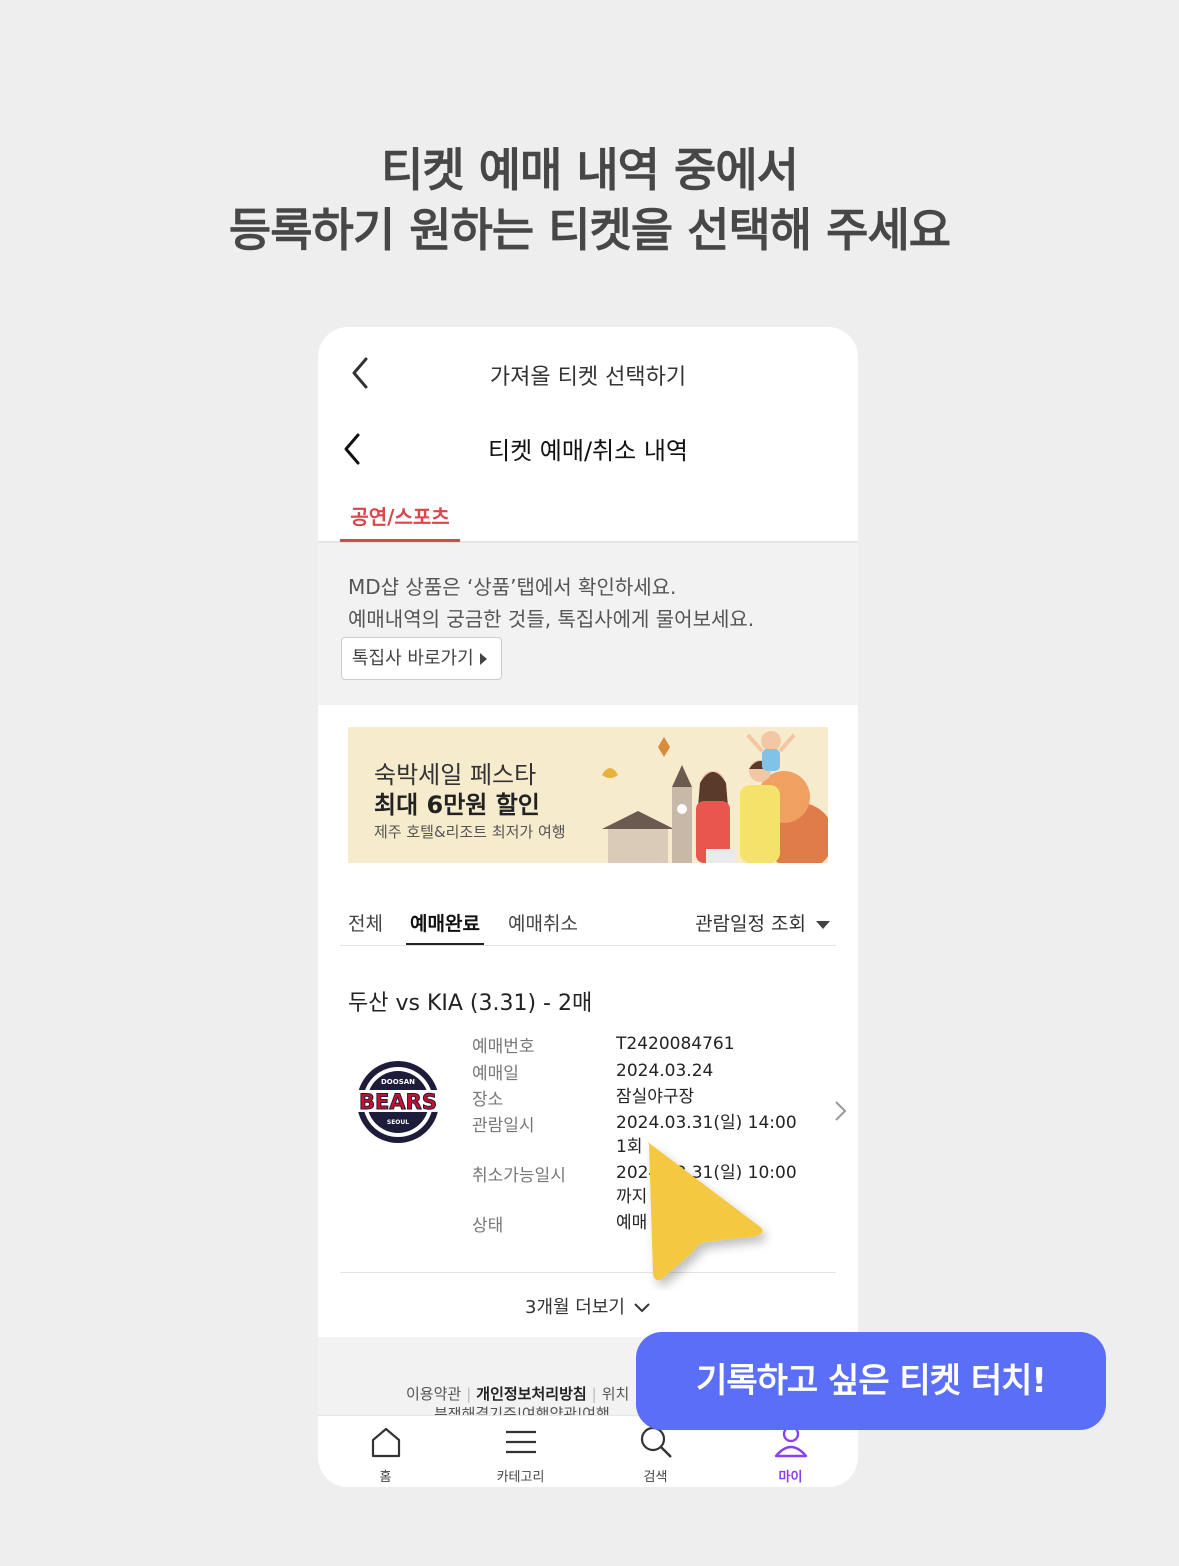  I want to click on notice-text-1: MD샵 상품은 ‘상품’탭에서 확인하세요., so click(512, 587).